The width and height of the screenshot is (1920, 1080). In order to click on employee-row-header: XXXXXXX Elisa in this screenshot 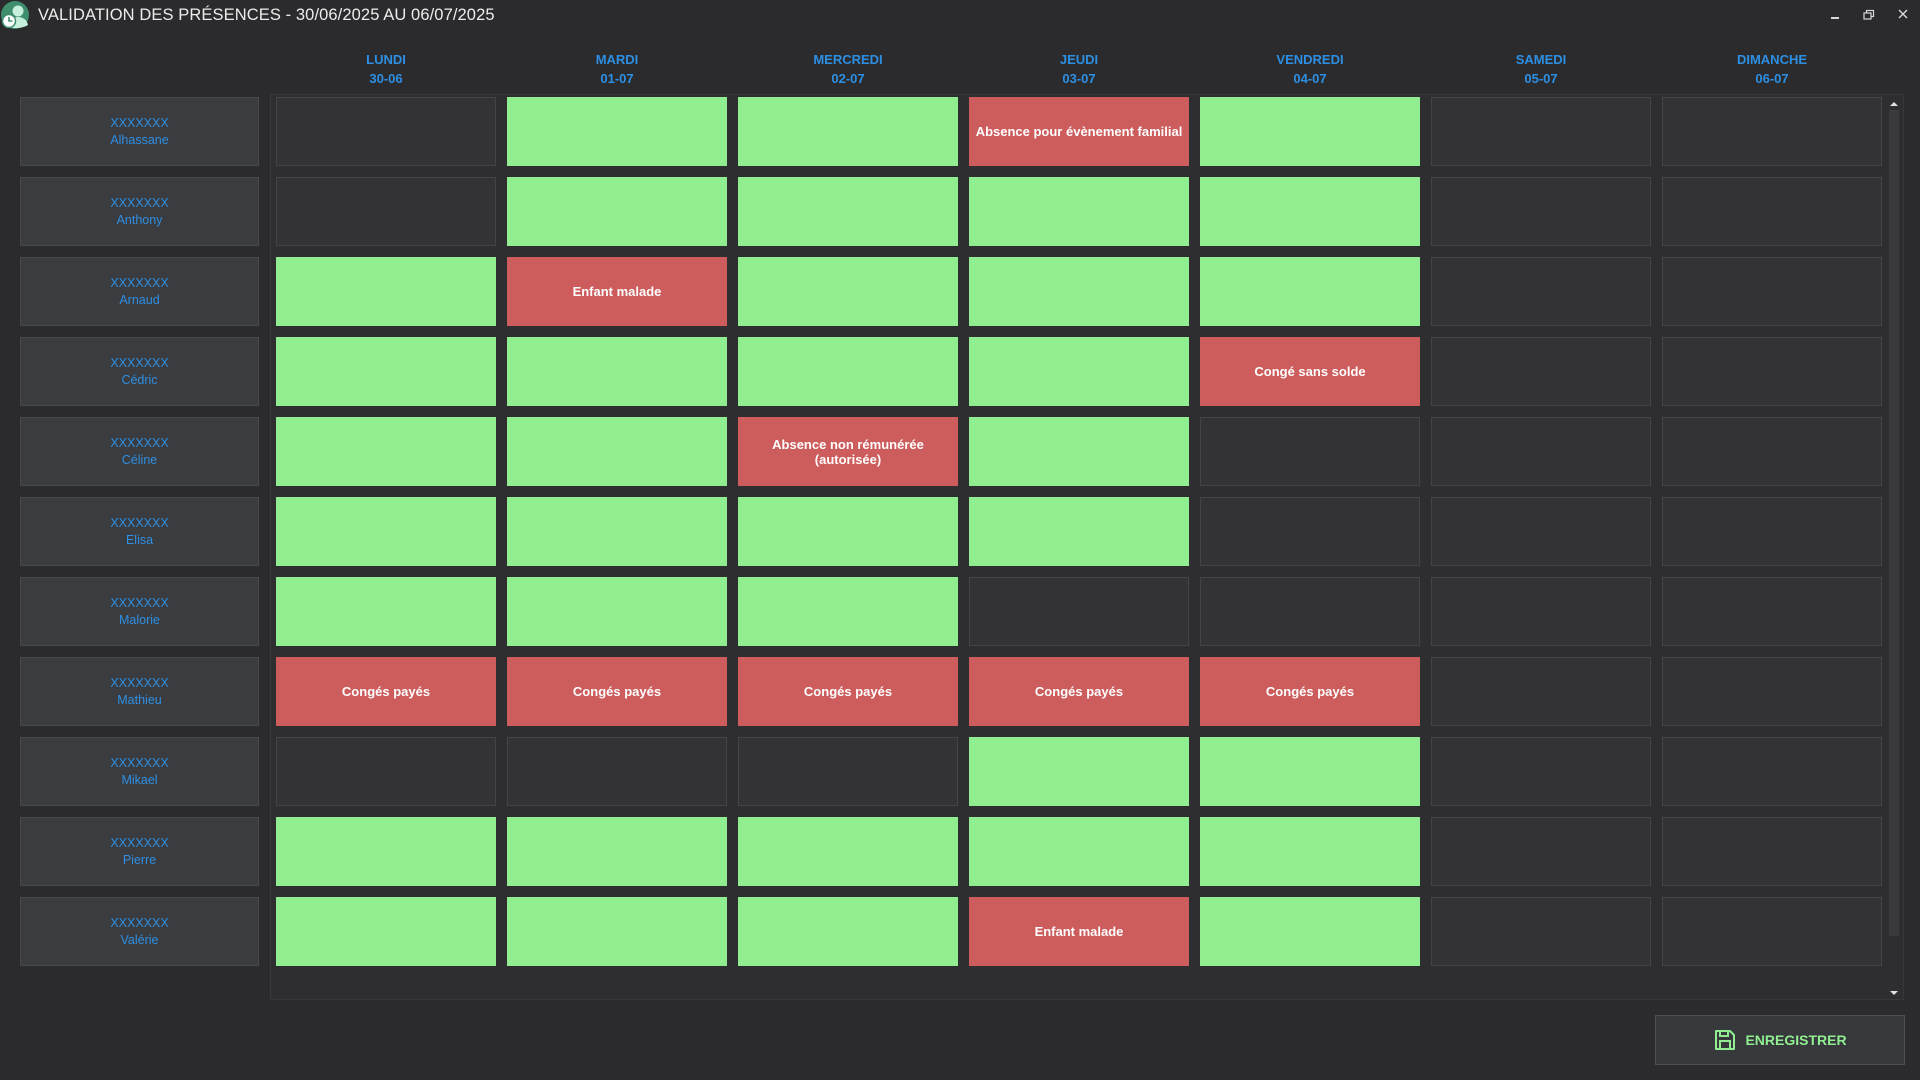, I will do `click(139, 531)`.